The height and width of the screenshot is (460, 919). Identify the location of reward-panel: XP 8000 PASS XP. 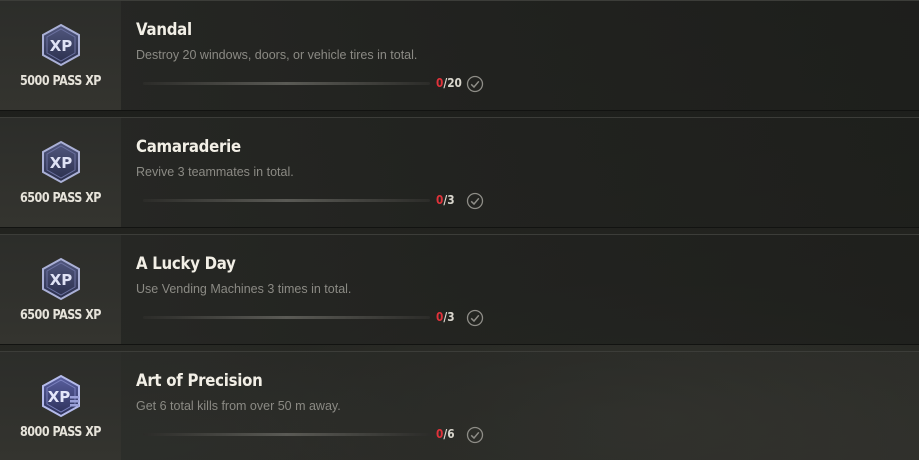
(60, 406).